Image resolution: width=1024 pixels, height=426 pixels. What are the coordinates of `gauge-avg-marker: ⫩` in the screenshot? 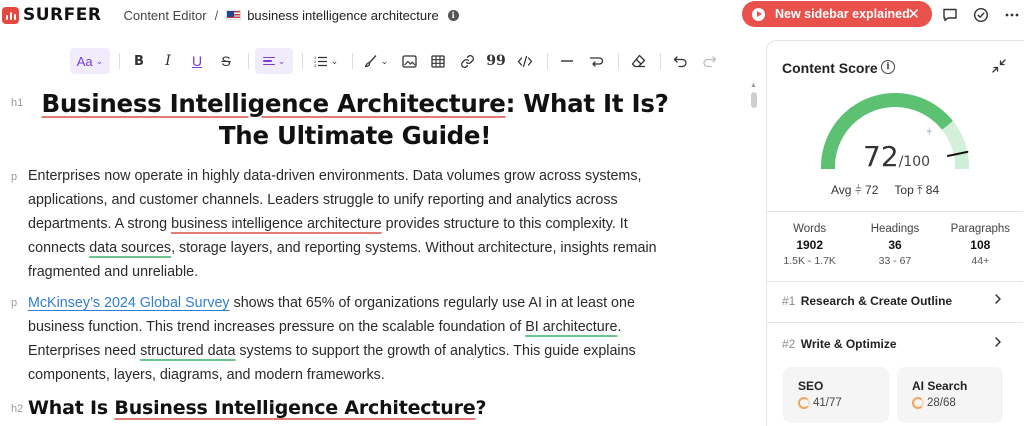 It's located at (929, 132).